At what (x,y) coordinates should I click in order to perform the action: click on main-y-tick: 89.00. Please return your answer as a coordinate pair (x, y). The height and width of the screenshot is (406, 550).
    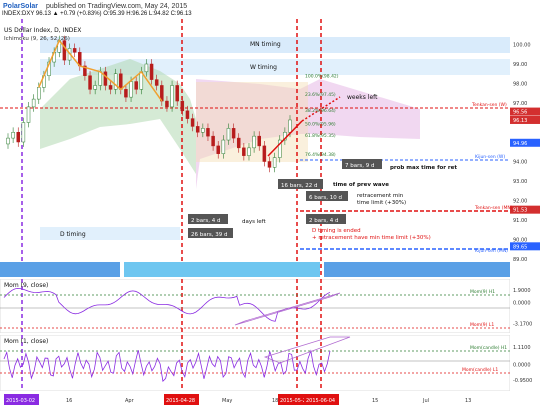
    Looking at the image, I should click on (520, 260).